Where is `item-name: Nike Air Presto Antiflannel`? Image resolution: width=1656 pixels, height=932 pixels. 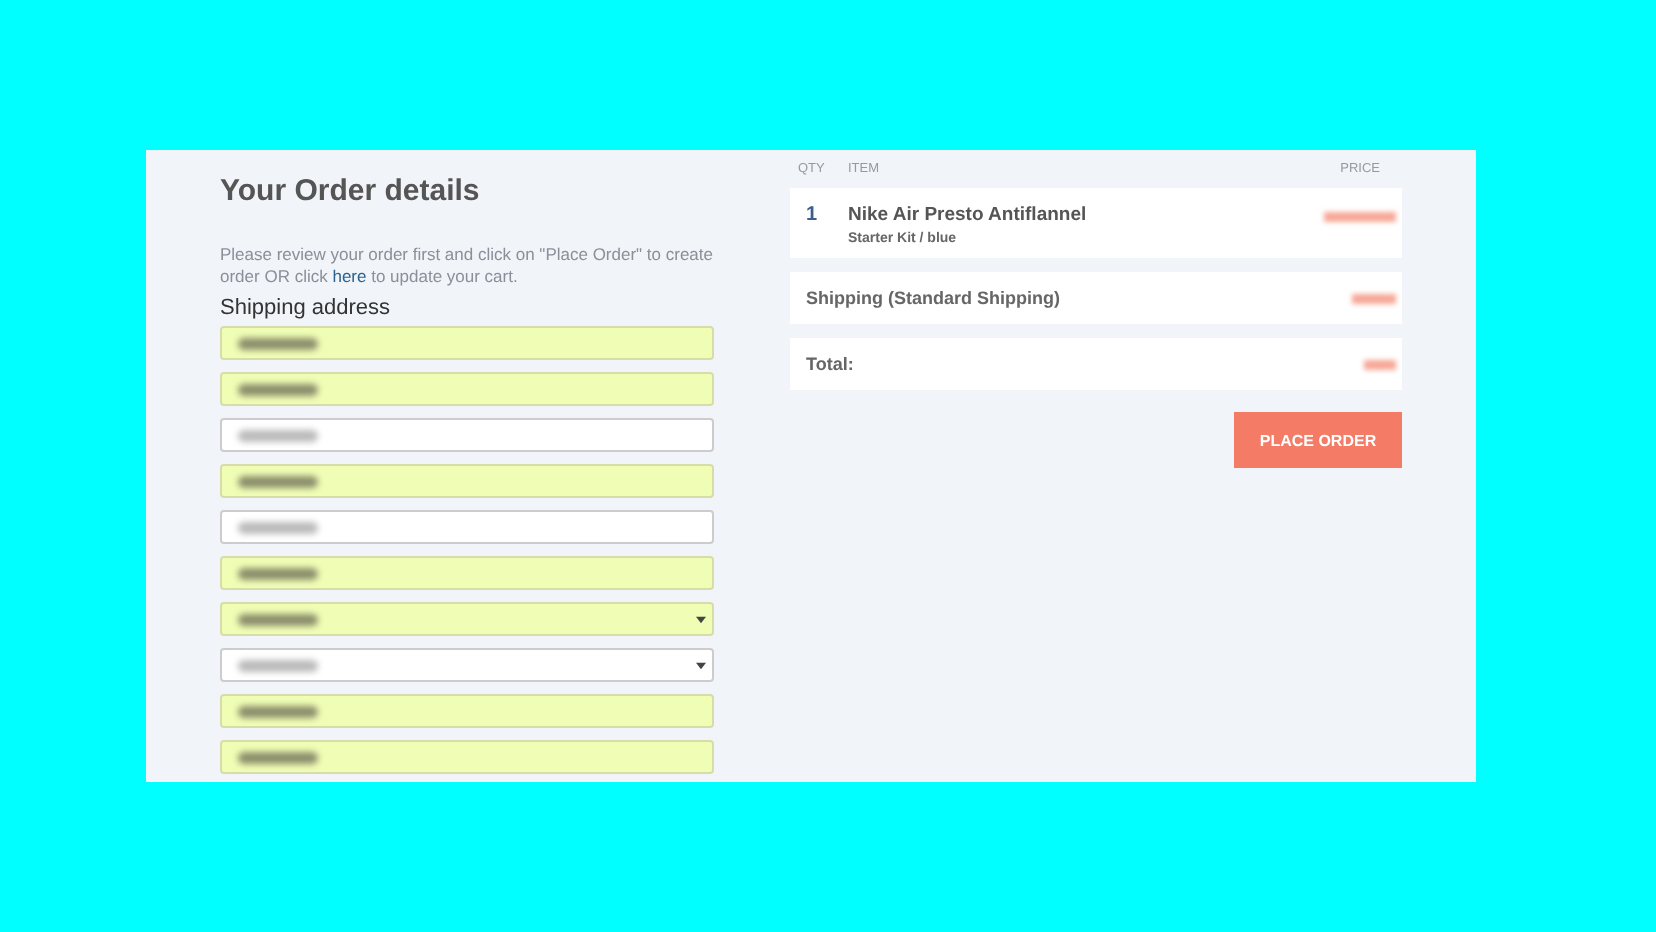 item-name: Nike Air Presto Antiflannel is located at coordinates (968, 215).